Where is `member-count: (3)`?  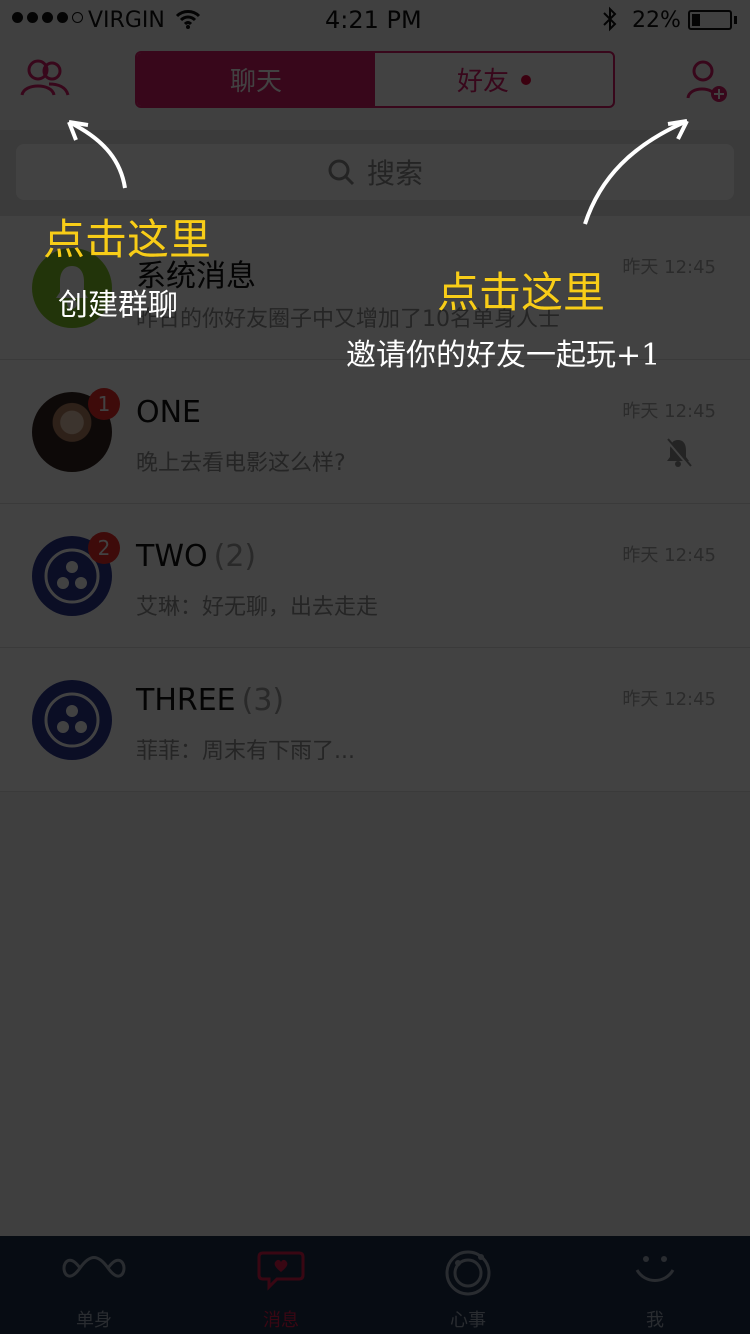 member-count: (3) is located at coordinates (263, 700).